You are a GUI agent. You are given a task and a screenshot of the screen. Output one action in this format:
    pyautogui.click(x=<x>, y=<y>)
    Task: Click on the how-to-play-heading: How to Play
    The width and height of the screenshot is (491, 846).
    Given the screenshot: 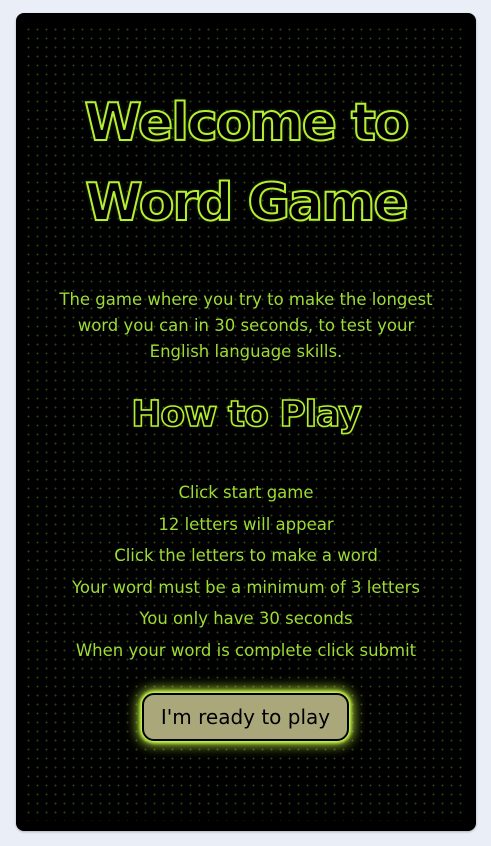 What is the action you would take?
    pyautogui.click(x=246, y=414)
    